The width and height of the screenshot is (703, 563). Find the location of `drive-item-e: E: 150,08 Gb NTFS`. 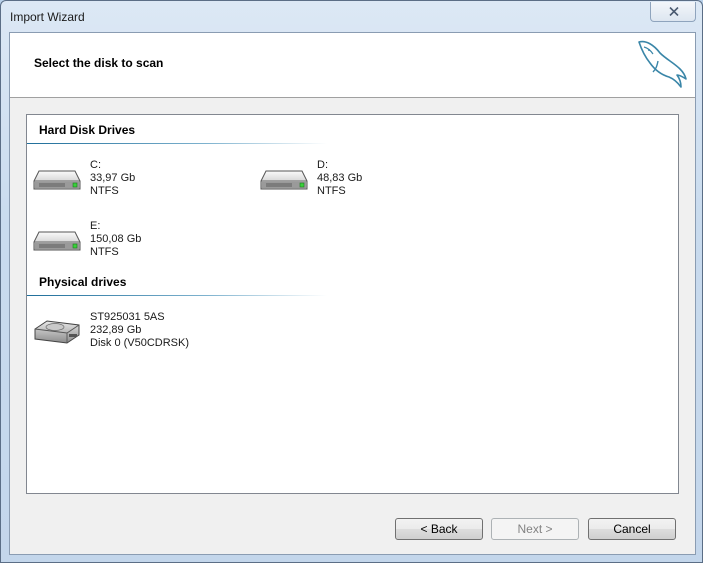

drive-item-e: E: 150,08 Gb NTFS is located at coordinates (127, 241).